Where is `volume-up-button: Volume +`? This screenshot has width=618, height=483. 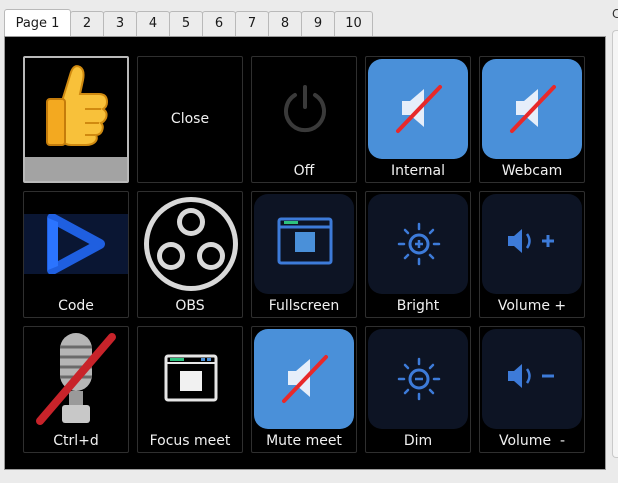 volume-up-button: Volume + is located at coordinates (532, 254).